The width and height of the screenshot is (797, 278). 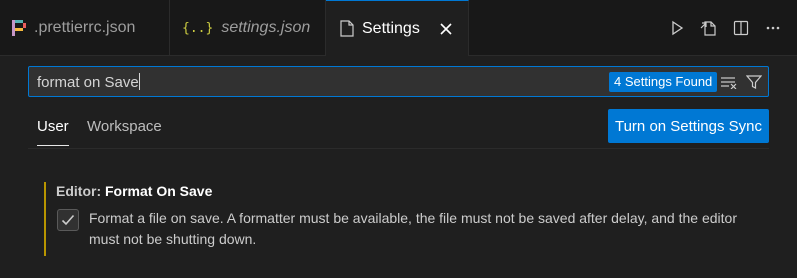 I want to click on editor-actions, so click(x=732, y=28).